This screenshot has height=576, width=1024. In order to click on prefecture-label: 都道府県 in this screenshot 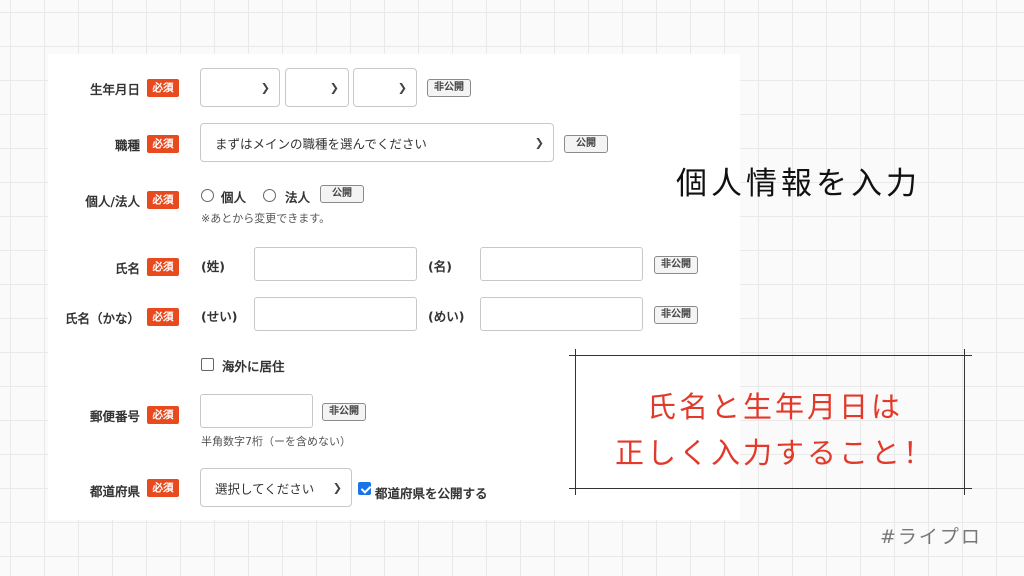, I will do `click(114, 491)`.